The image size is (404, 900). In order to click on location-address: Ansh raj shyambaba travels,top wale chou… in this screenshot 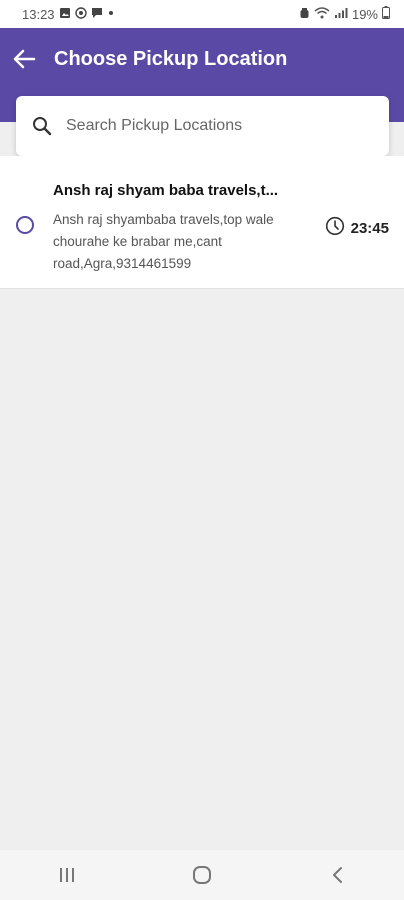, I will do `click(163, 241)`.